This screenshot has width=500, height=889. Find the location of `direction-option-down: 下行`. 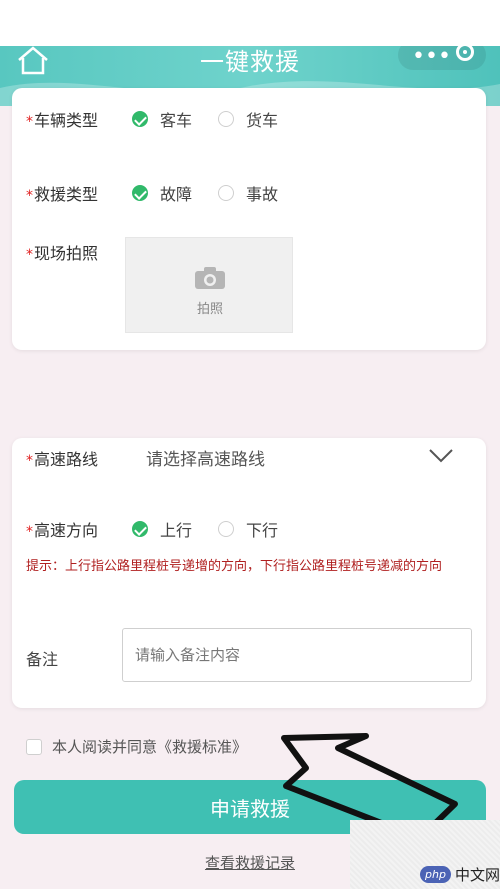

direction-option-down: 下行 is located at coordinates (248, 529).